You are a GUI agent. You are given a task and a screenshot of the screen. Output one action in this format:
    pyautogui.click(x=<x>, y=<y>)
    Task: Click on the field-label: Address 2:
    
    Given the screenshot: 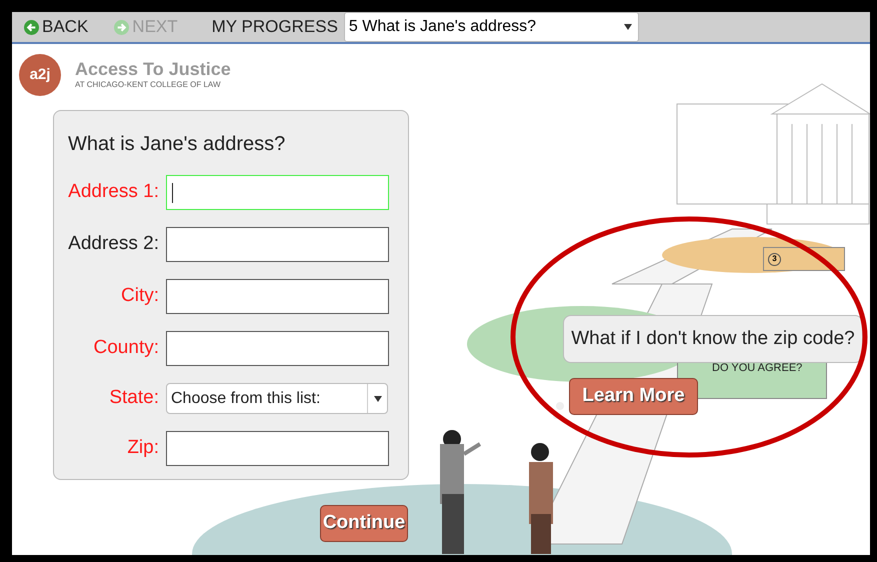 What is the action you would take?
    pyautogui.click(x=113, y=244)
    